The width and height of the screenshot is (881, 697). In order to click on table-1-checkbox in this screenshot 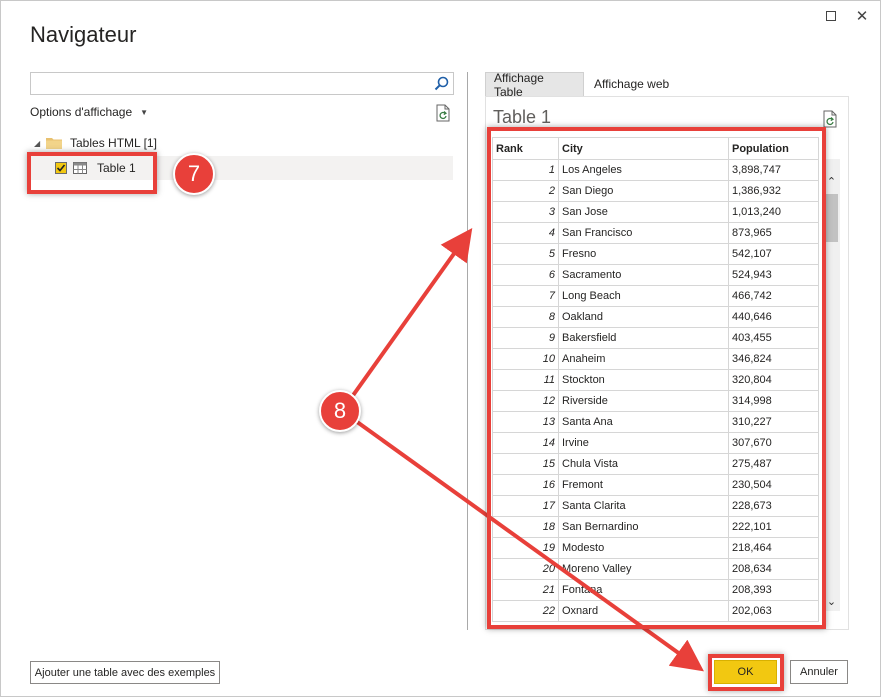, I will do `click(61, 168)`.